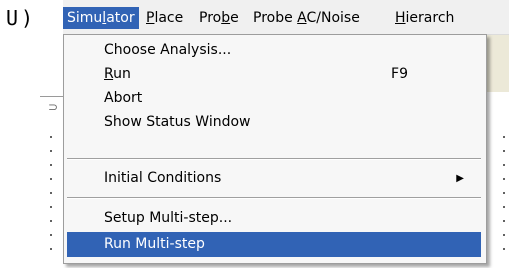 The image size is (509, 268). I want to click on menu-item-abort: Abort, so click(274, 98).